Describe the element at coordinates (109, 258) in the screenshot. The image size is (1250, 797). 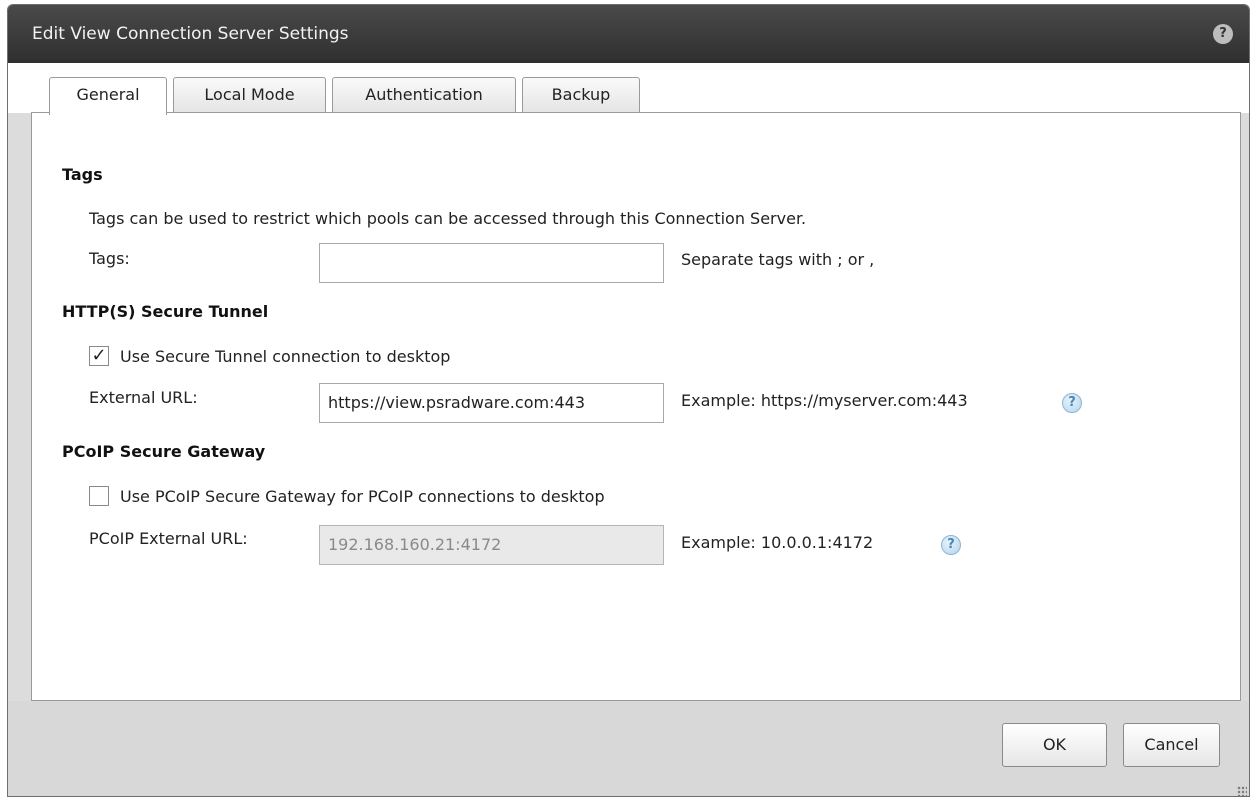
I see `tags-label: Tags:` at that location.